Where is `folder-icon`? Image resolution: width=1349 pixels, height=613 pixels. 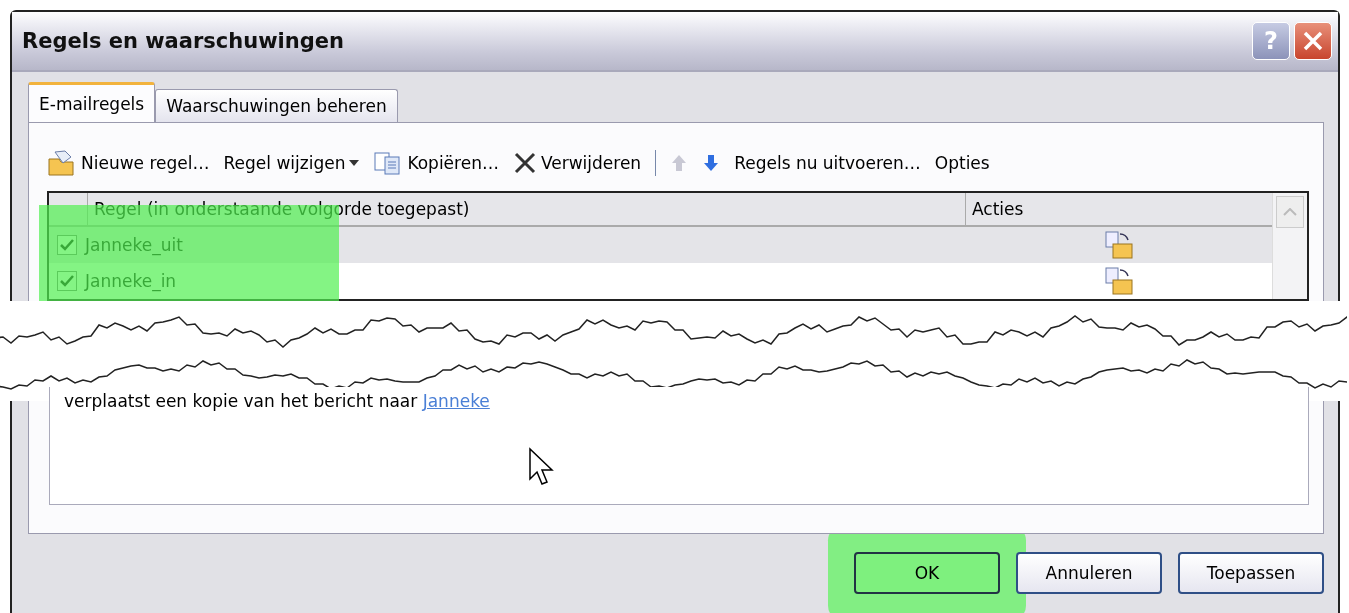
folder-icon is located at coordinates (62, 163).